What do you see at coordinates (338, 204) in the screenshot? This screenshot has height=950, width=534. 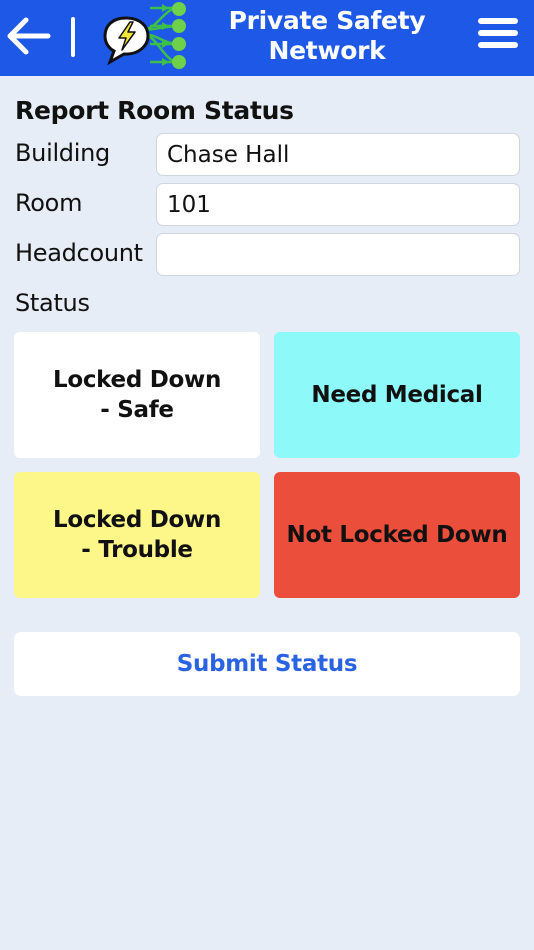 I see `room-input` at bounding box center [338, 204].